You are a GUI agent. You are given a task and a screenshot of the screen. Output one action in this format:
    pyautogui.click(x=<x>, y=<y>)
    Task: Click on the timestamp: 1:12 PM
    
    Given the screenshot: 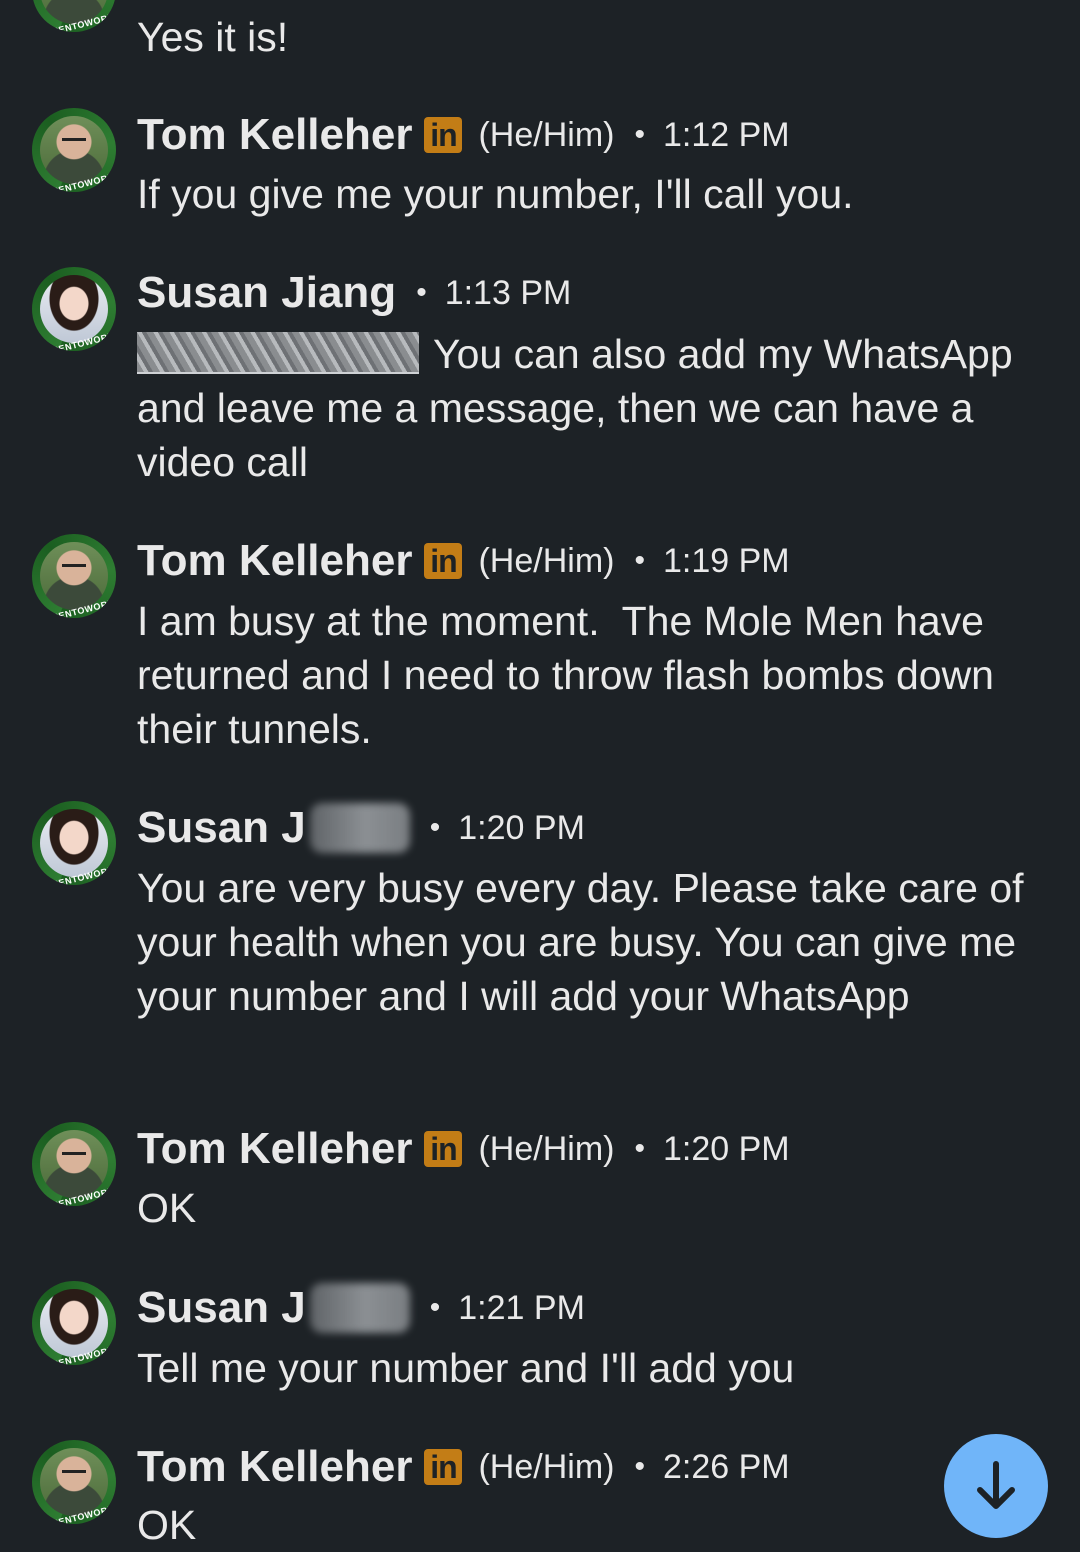 What is the action you would take?
    pyautogui.click(x=726, y=134)
    